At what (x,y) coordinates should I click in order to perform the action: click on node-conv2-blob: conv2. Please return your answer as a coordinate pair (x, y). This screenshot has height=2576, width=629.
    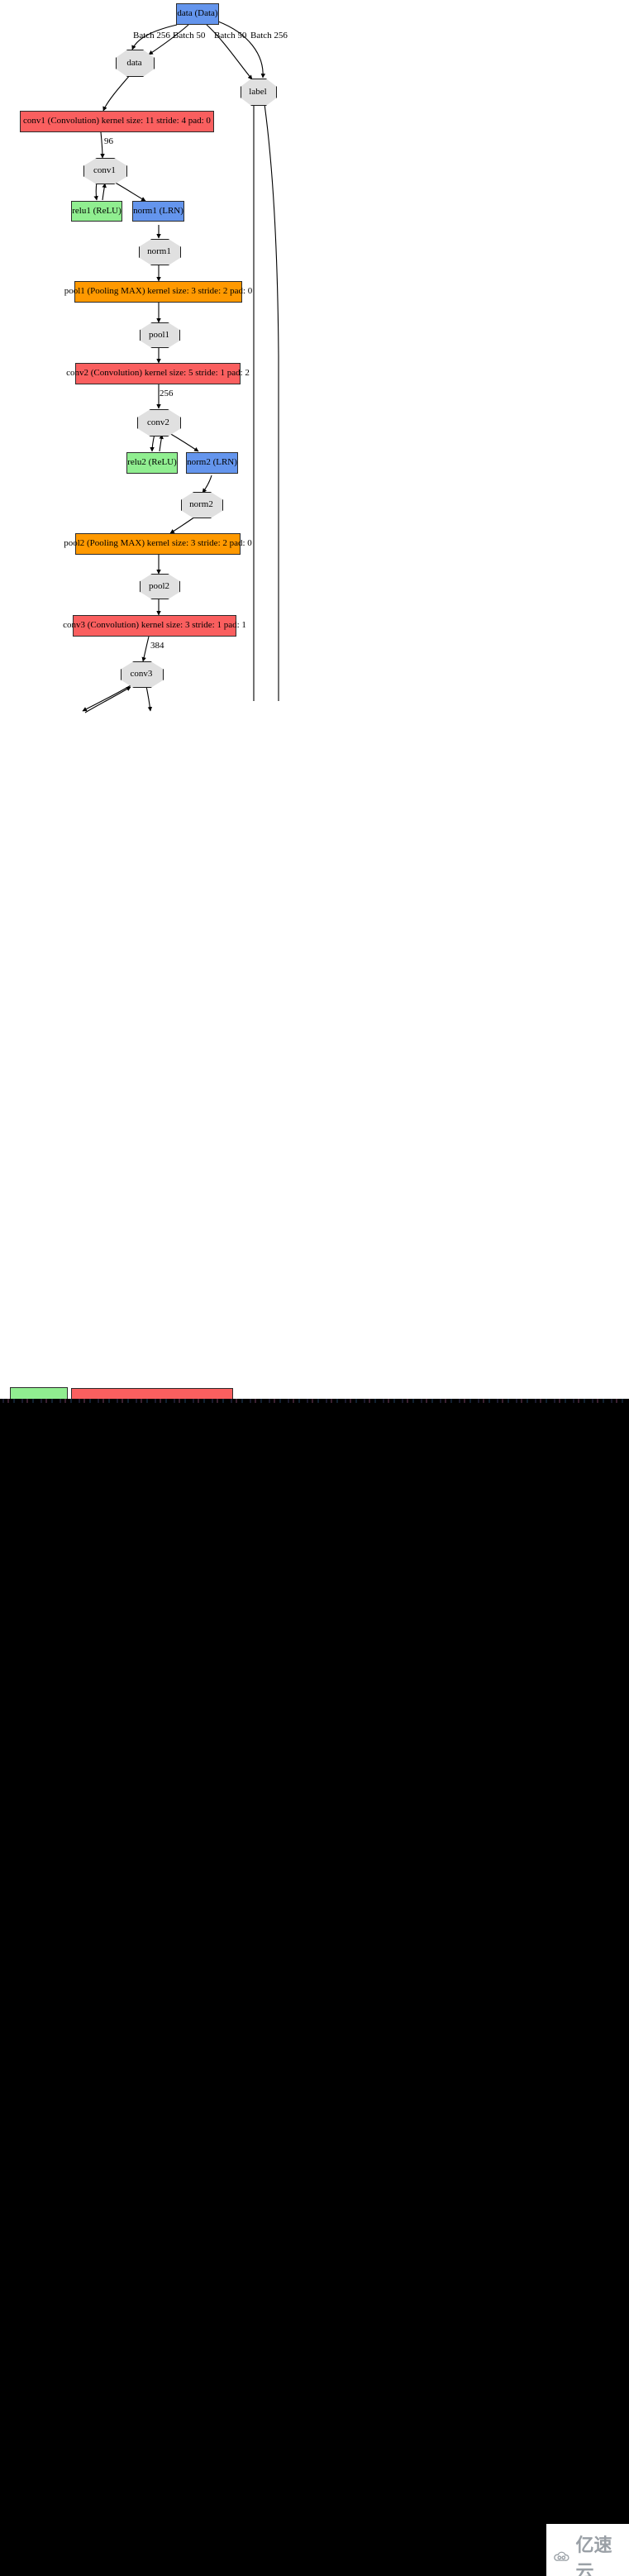
    Looking at the image, I should click on (159, 422).